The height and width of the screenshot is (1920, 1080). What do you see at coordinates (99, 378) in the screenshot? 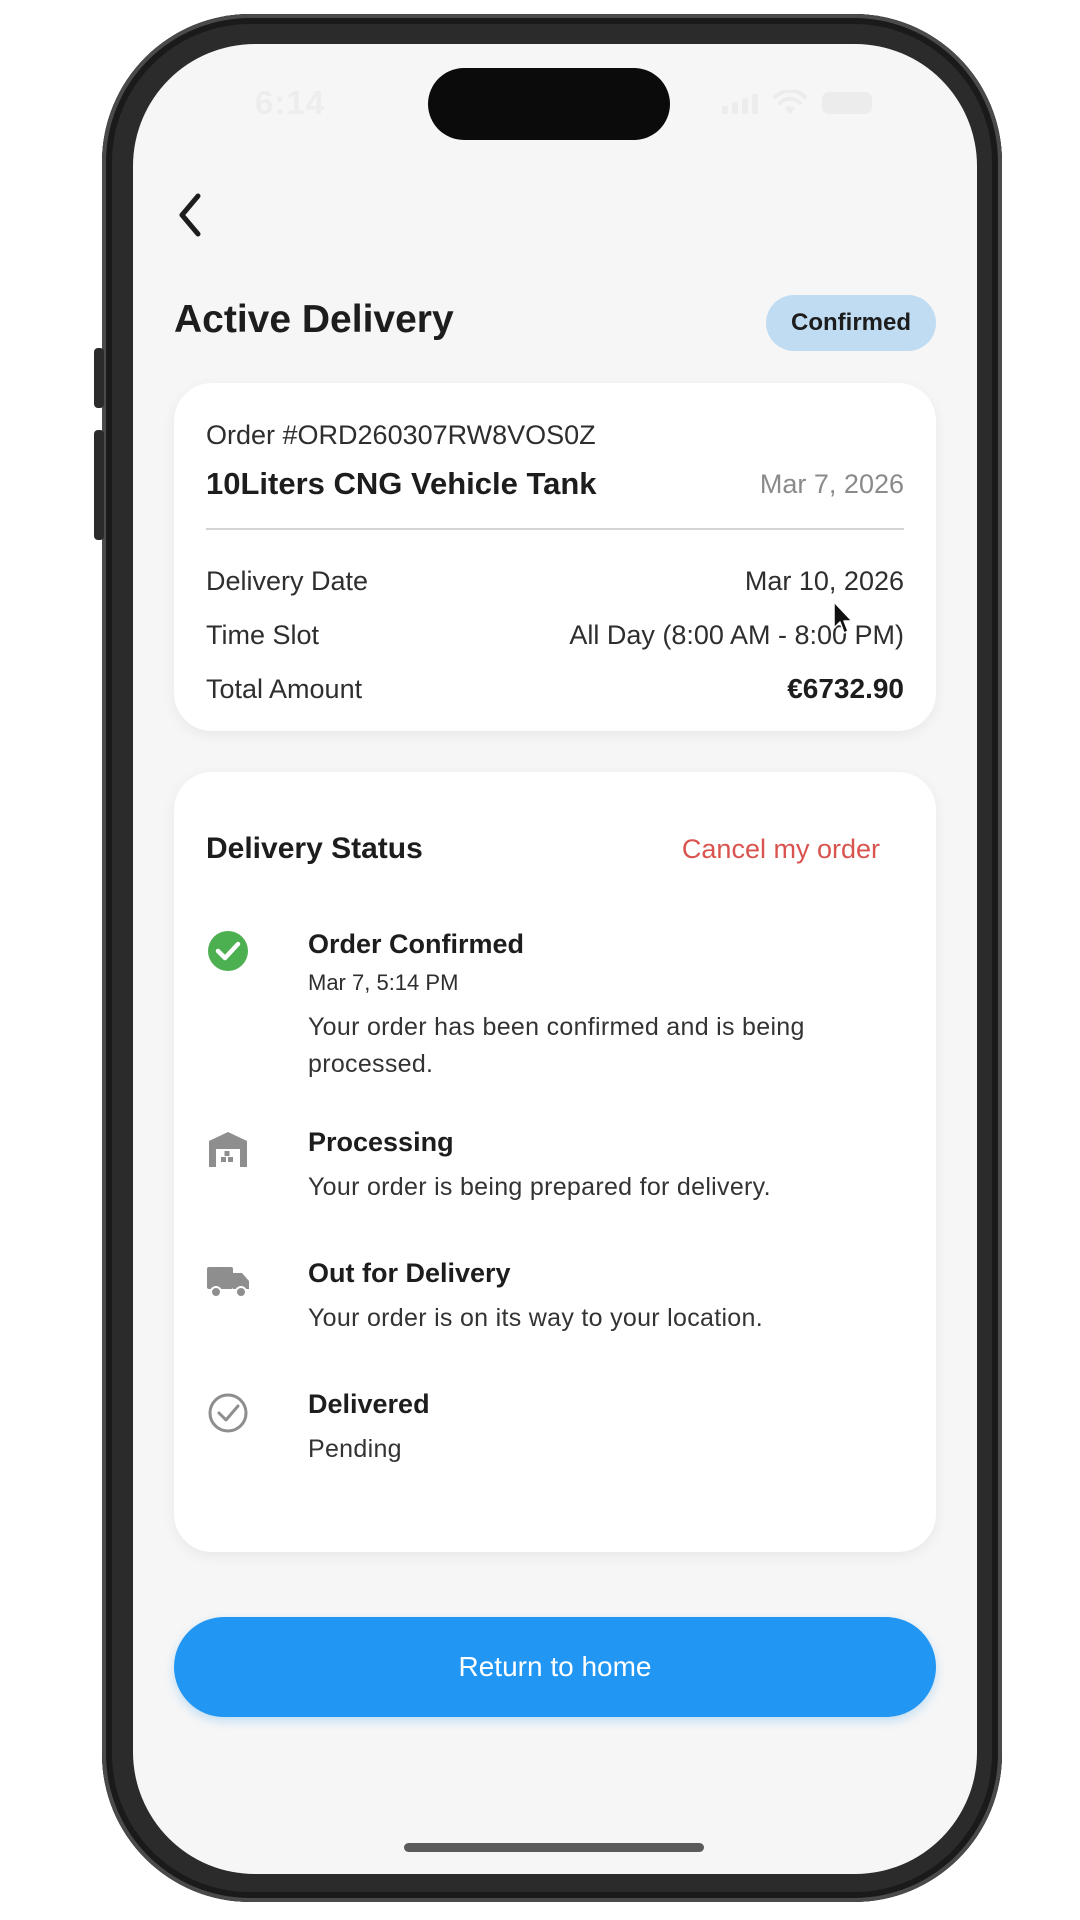
I see `phone-action-button` at bounding box center [99, 378].